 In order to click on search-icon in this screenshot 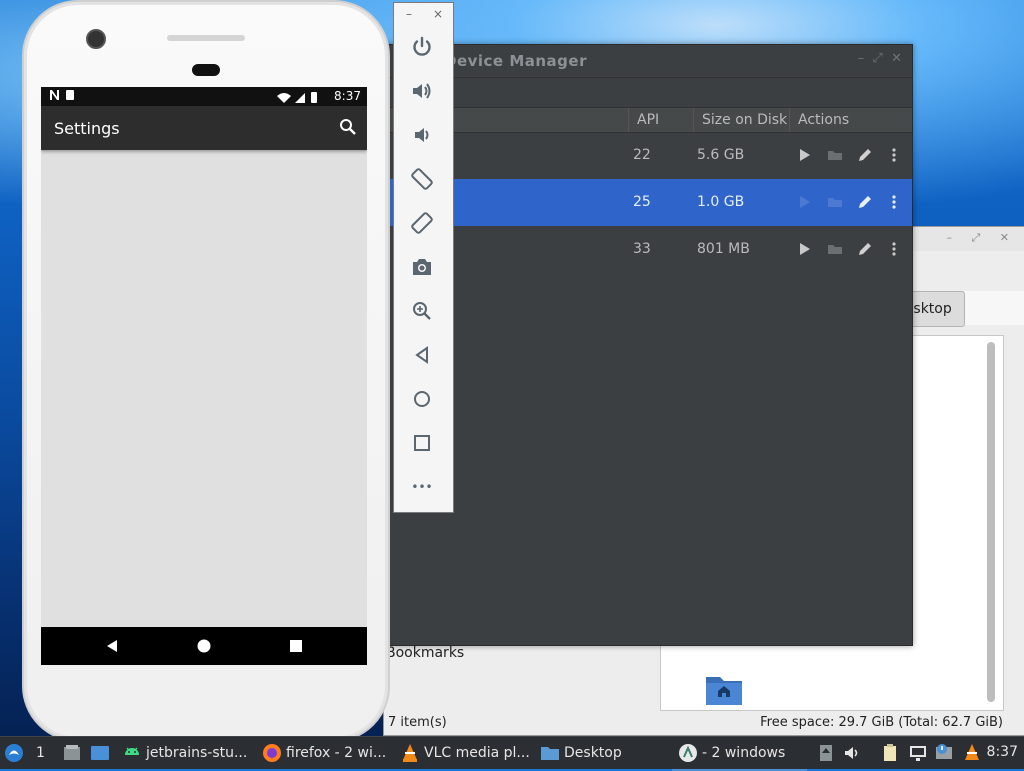, I will do `click(348, 127)`.